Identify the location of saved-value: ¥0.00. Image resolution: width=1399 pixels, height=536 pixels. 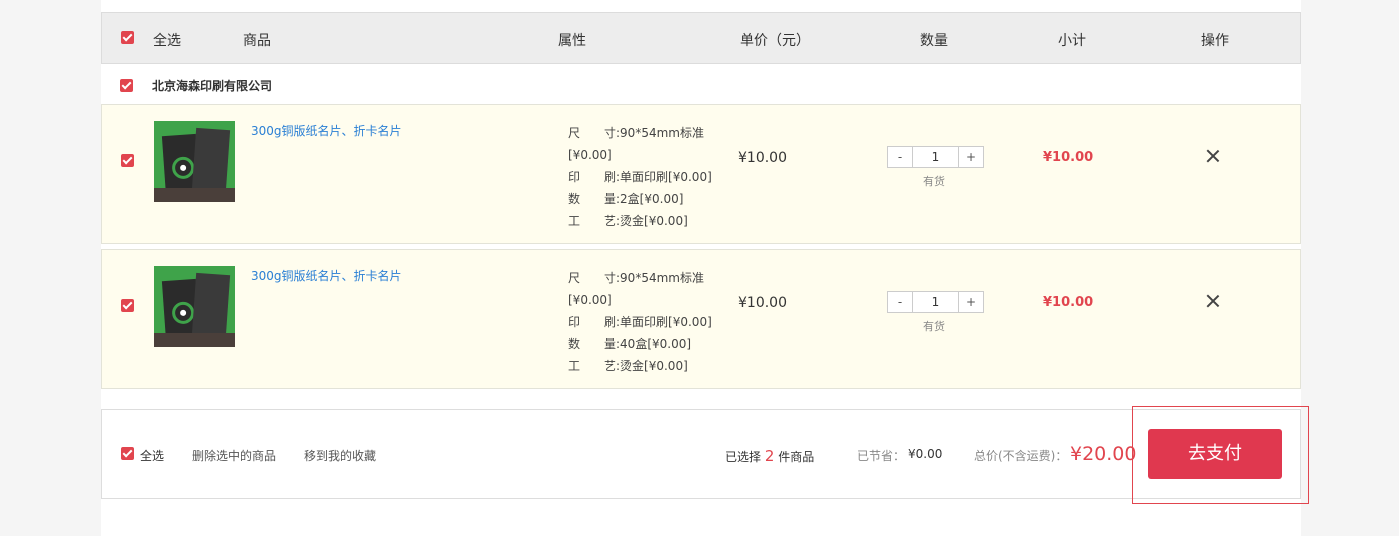
(925, 454).